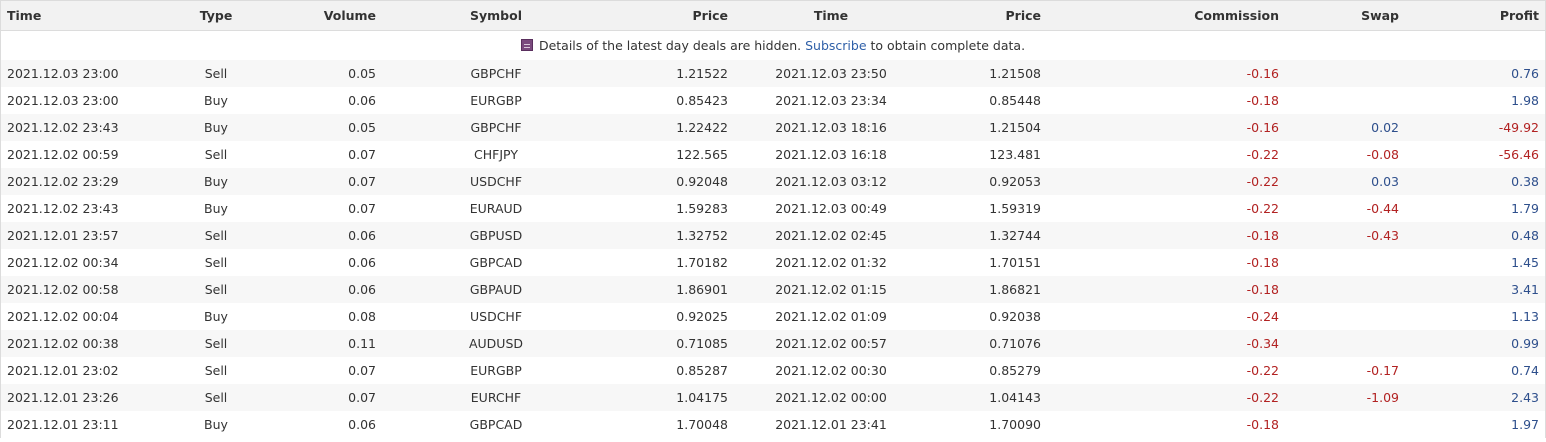 The image size is (1546, 442). What do you see at coordinates (821, 181) in the screenshot?
I see `cell-close-time: 2021.12.03 03:12` at bounding box center [821, 181].